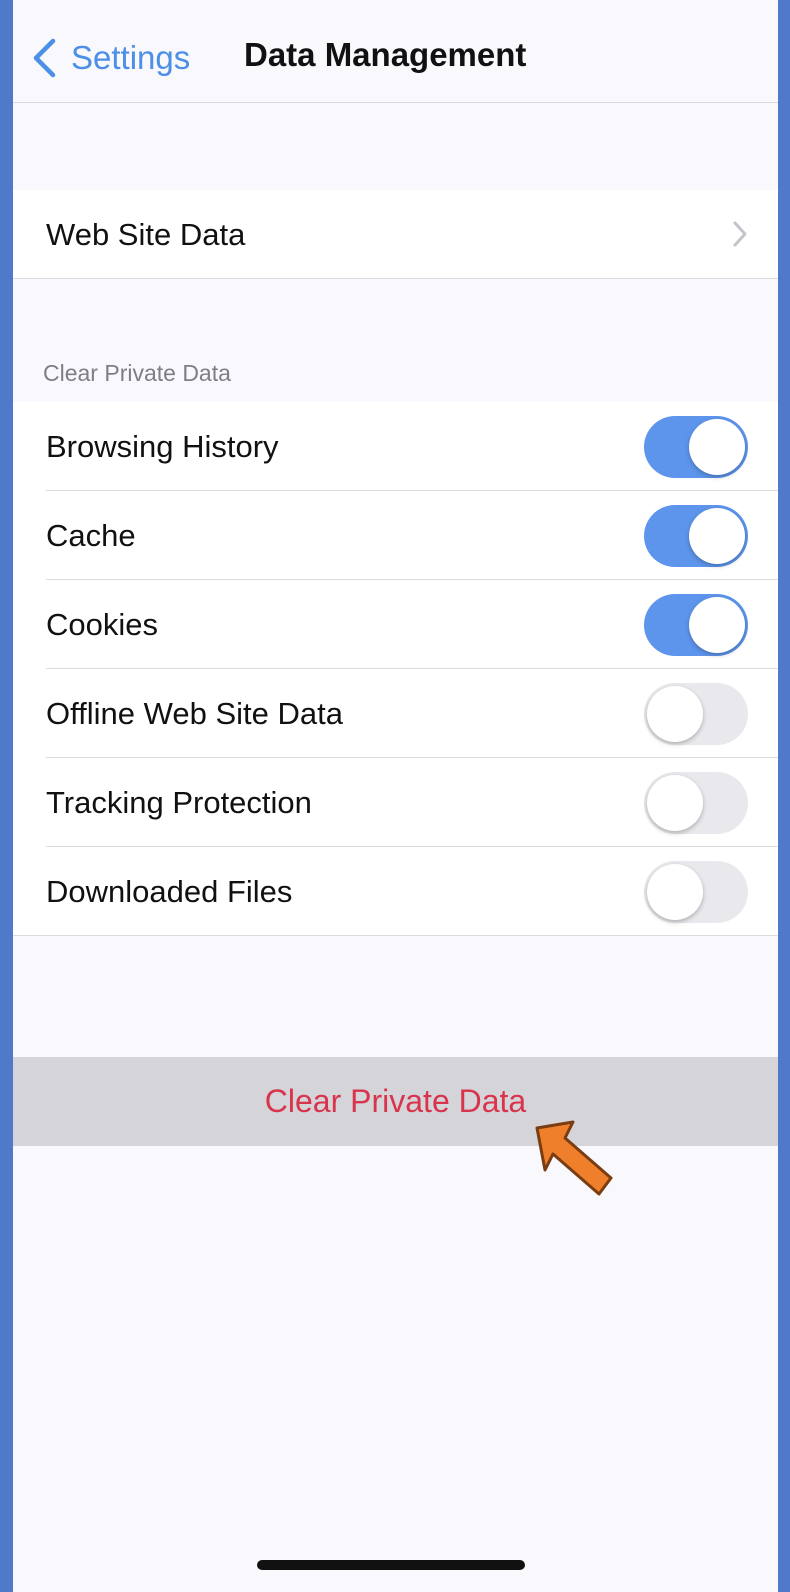 Image resolution: width=790 pixels, height=1592 pixels. I want to click on downloaded-files-toggle, so click(696, 892).